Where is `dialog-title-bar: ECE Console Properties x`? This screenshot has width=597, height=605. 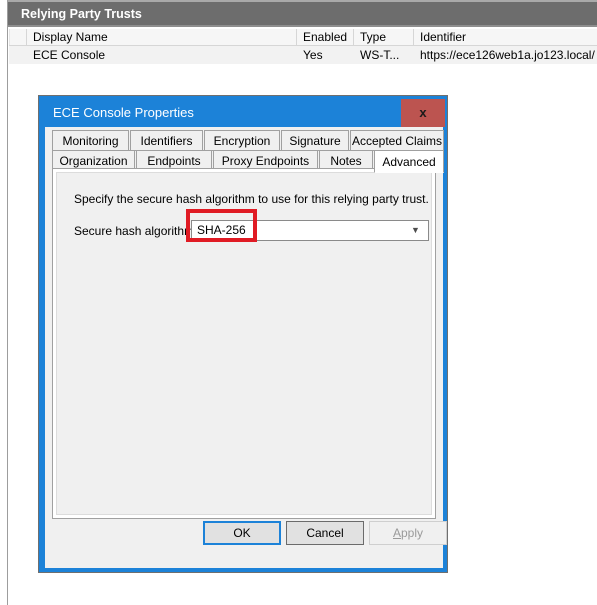 dialog-title-bar: ECE Console Properties x is located at coordinates (244, 113).